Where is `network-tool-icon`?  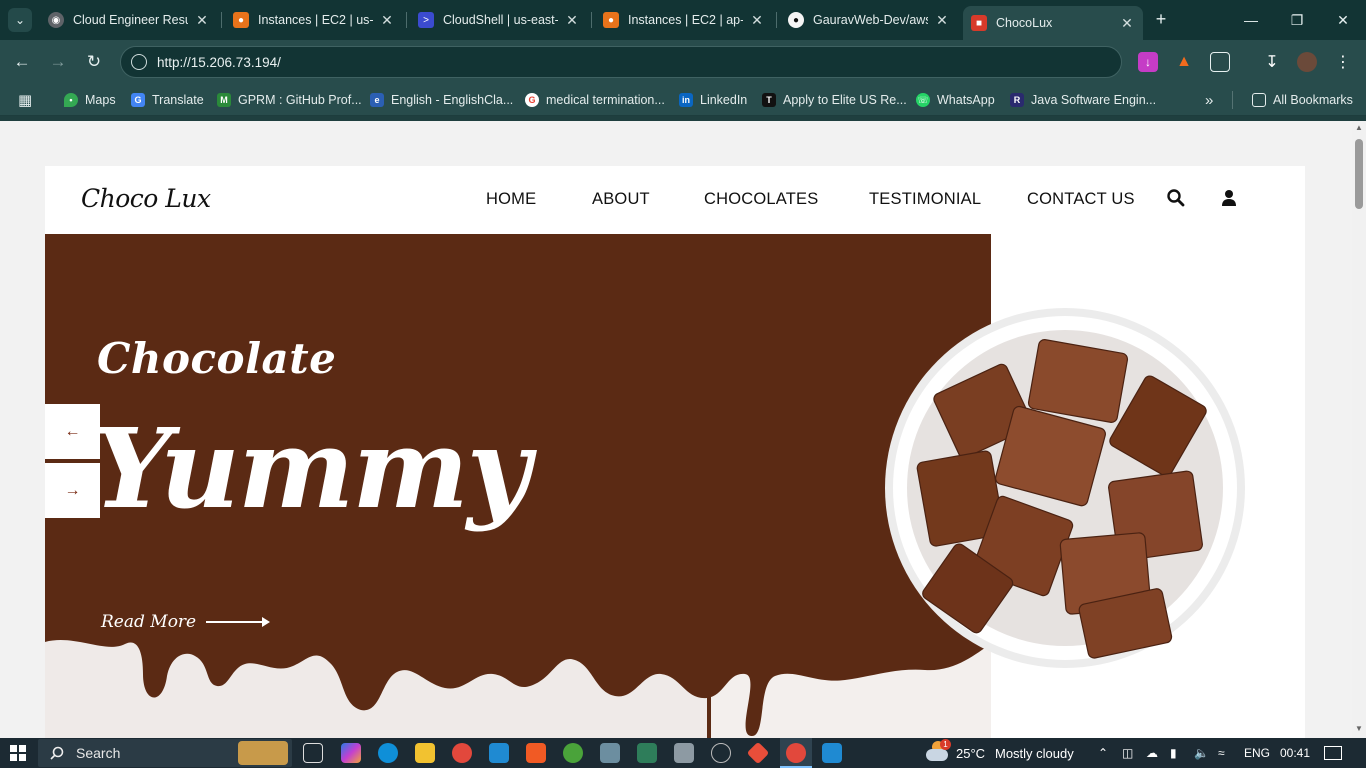 network-tool-icon is located at coordinates (610, 753).